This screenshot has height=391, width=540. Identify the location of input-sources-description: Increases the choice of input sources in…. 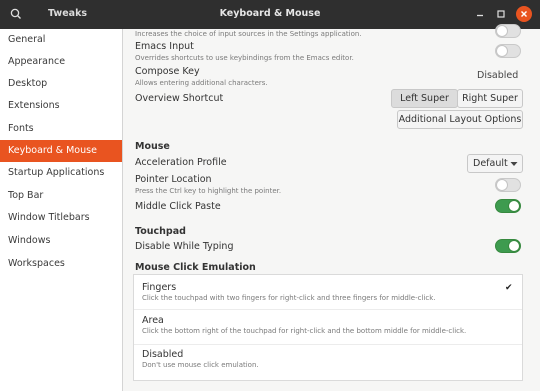
(248, 34).